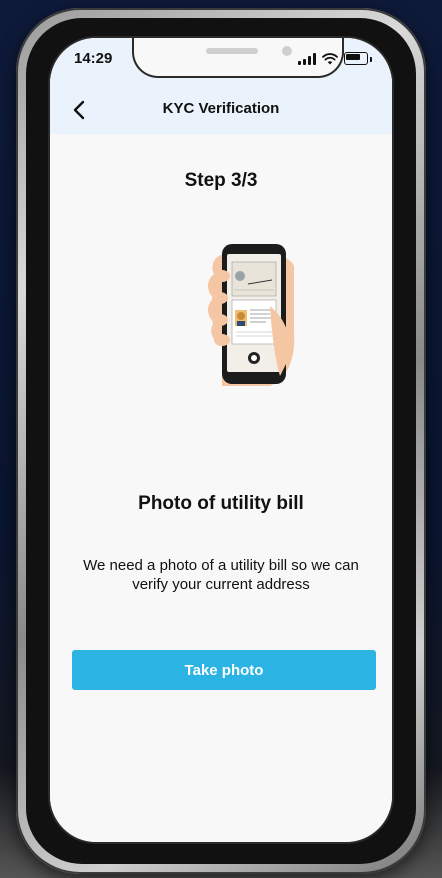 This screenshot has width=442, height=878. I want to click on signal-icon, so click(307, 59).